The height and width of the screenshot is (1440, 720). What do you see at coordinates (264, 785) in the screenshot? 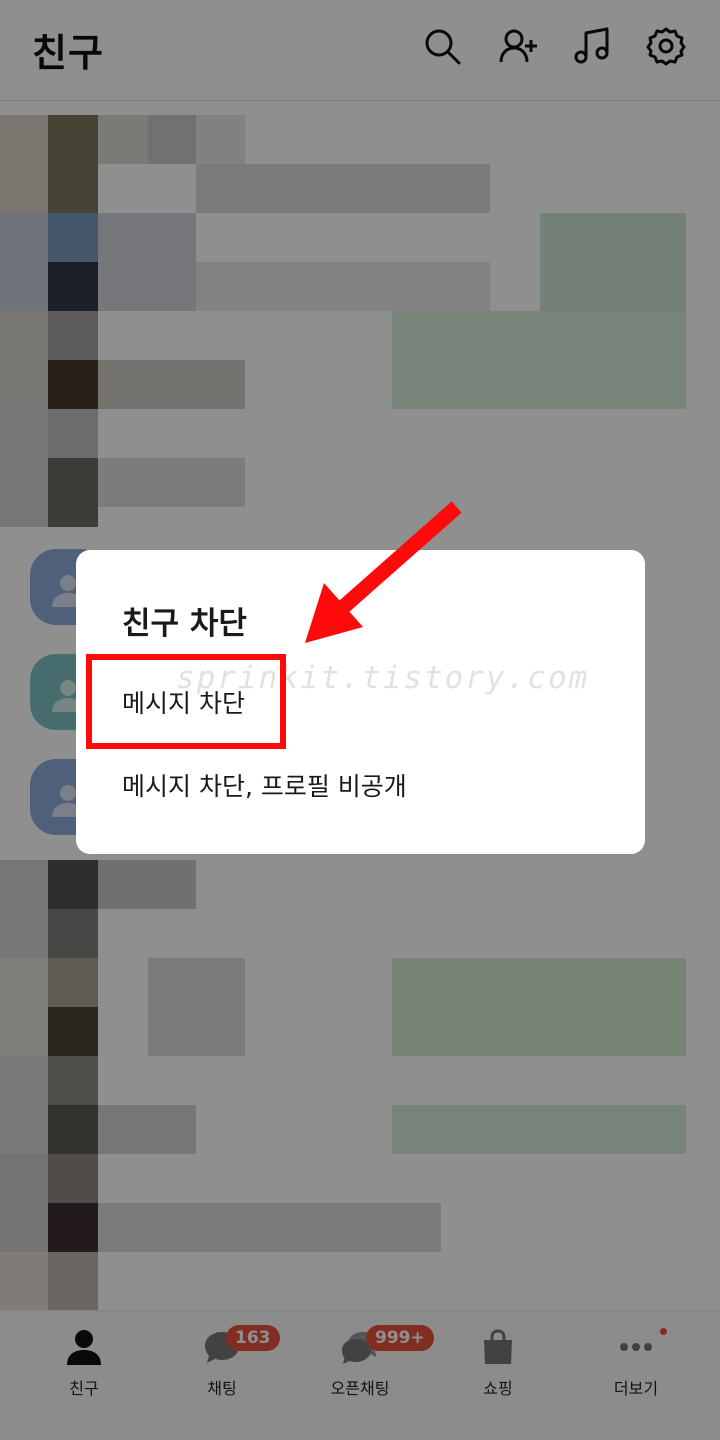
I see `block-messages-hide-profile-option: 메시지 차단, 프로필 비공개` at bounding box center [264, 785].